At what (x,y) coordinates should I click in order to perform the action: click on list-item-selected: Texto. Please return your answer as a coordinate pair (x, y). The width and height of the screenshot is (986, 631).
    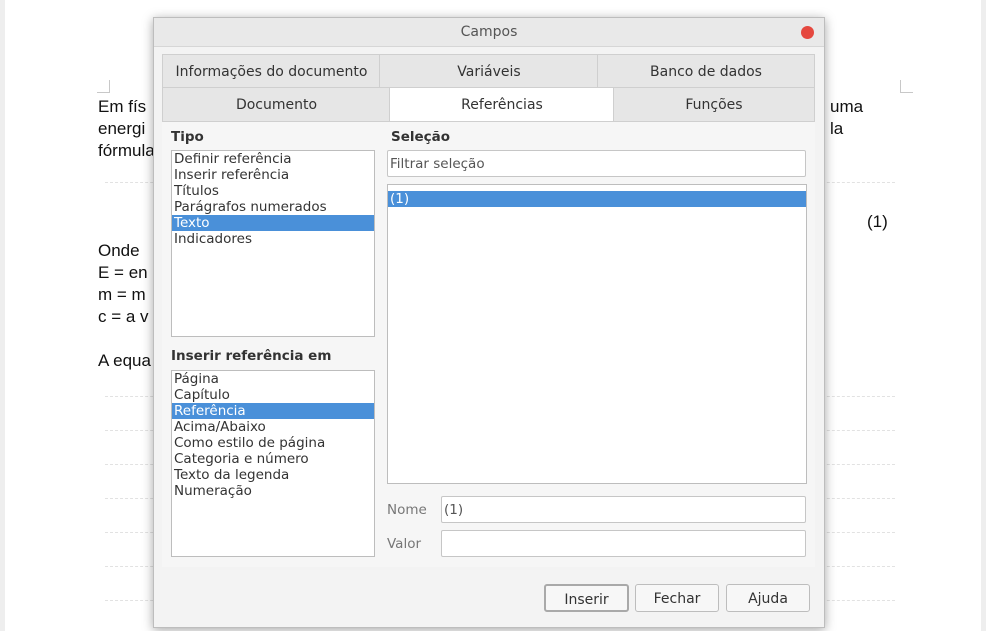
    Looking at the image, I should click on (273, 223).